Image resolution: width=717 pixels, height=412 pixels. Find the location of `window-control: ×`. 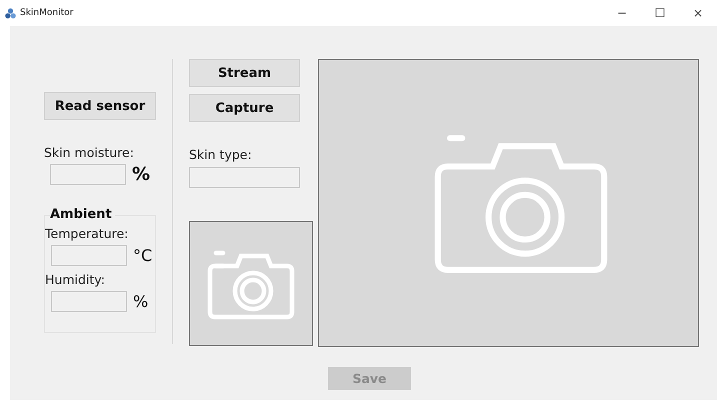

window-control: × is located at coordinates (698, 13).